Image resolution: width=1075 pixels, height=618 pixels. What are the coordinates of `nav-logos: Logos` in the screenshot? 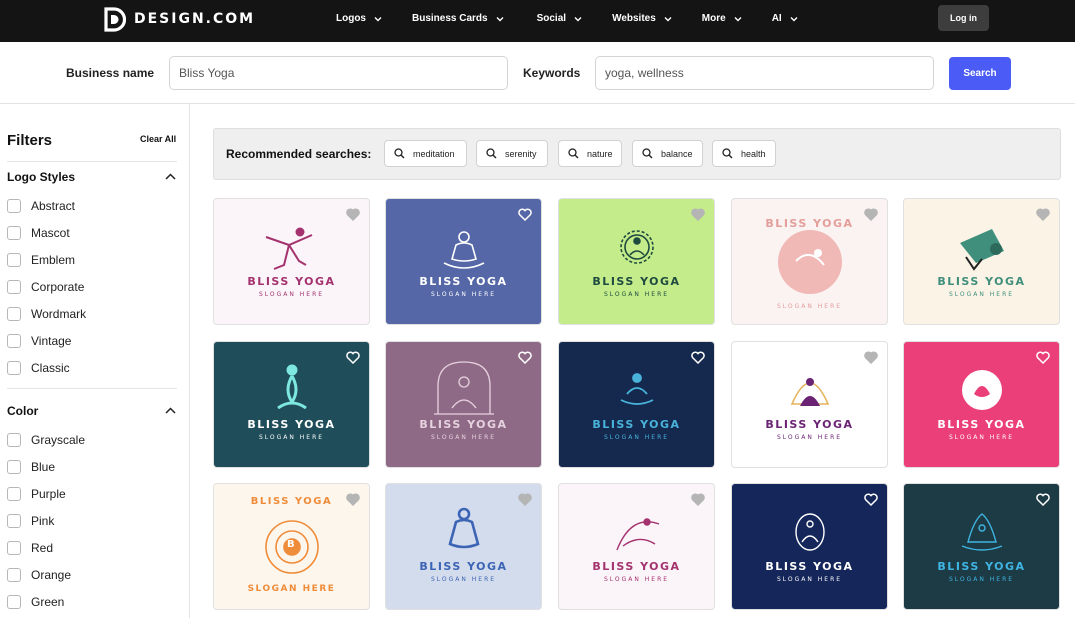 It's located at (359, 18).